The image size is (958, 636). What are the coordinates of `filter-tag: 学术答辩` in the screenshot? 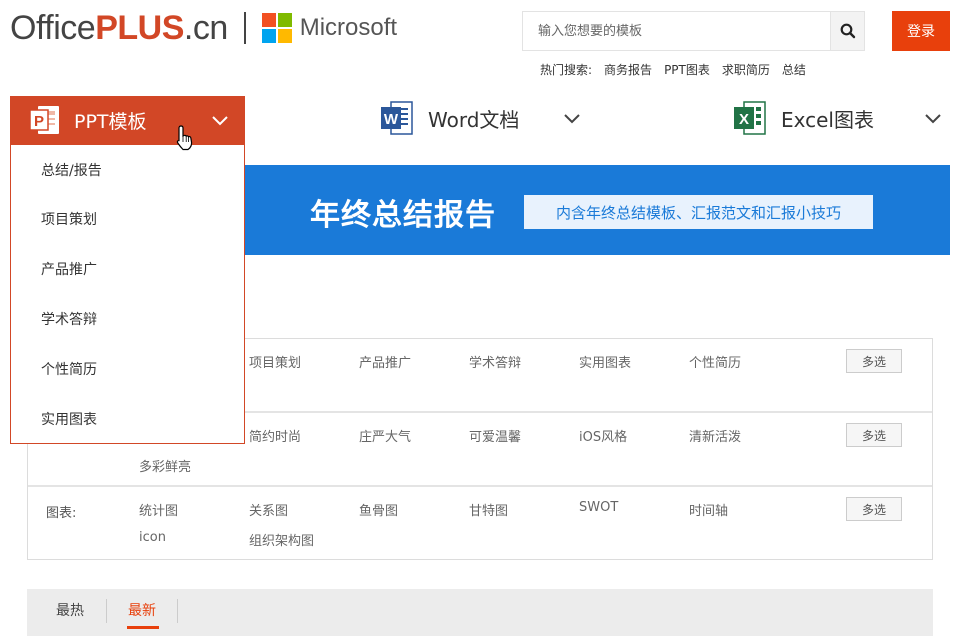 It's located at (495, 361).